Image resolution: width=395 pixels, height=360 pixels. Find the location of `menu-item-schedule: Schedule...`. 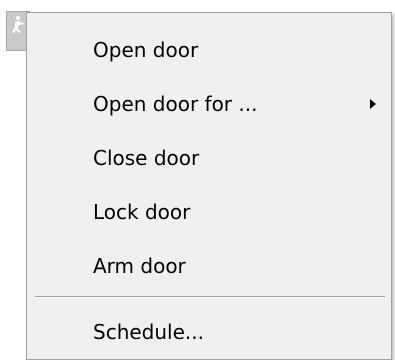

menu-item-schedule: Schedule... is located at coordinates (209, 332).